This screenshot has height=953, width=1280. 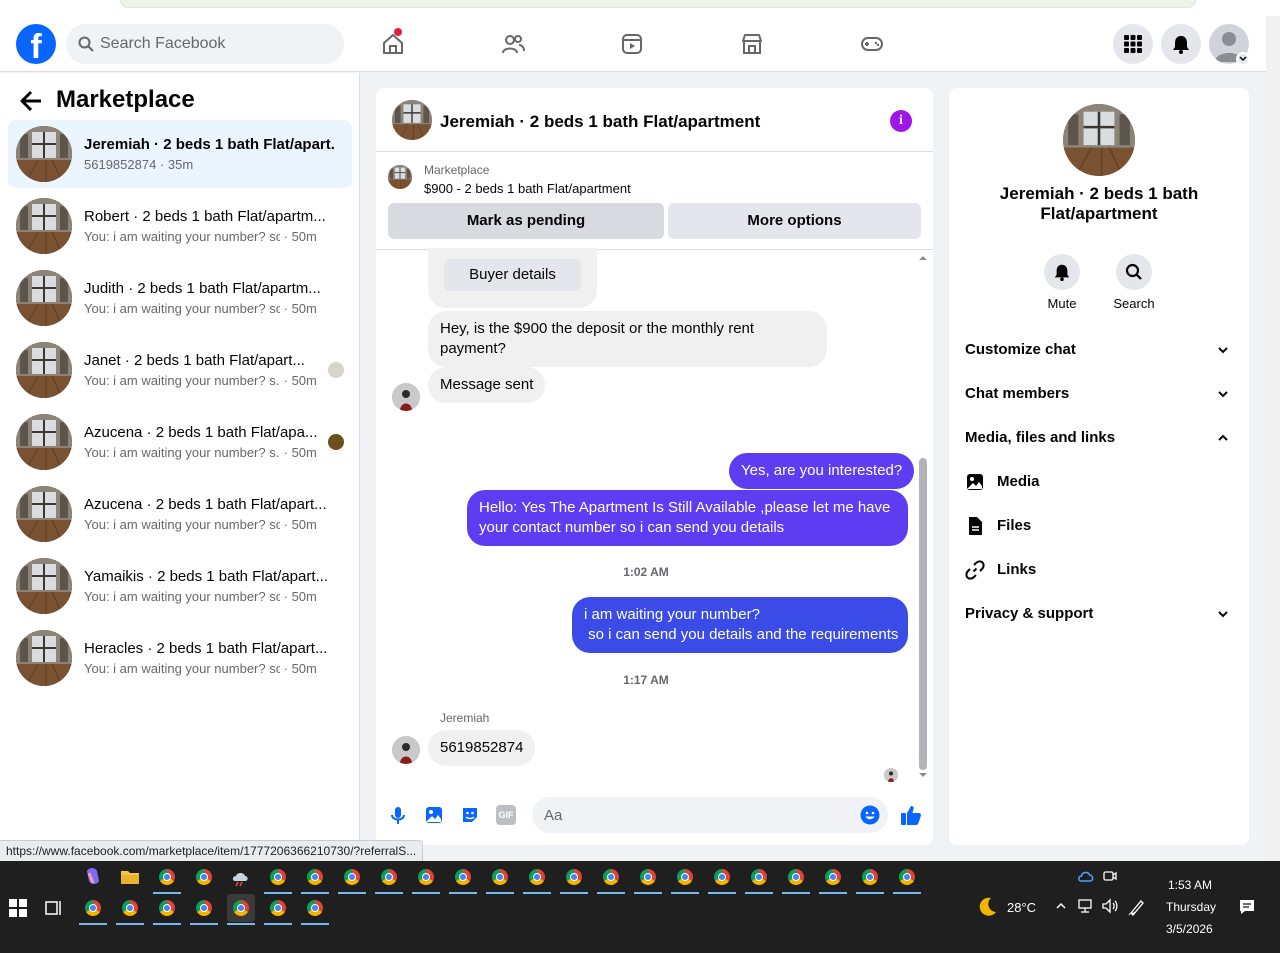 I want to click on microphone-icon, so click(x=398, y=815).